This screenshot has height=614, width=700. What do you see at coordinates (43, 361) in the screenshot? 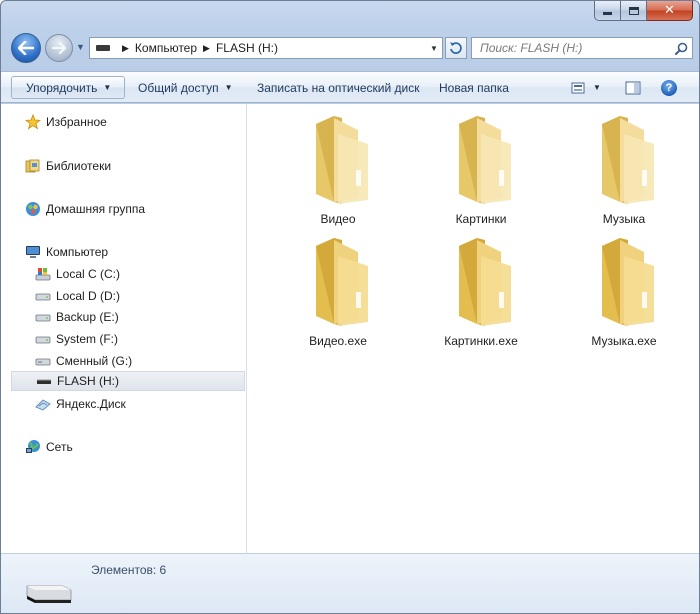
I see `removable-drive-icon` at bounding box center [43, 361].